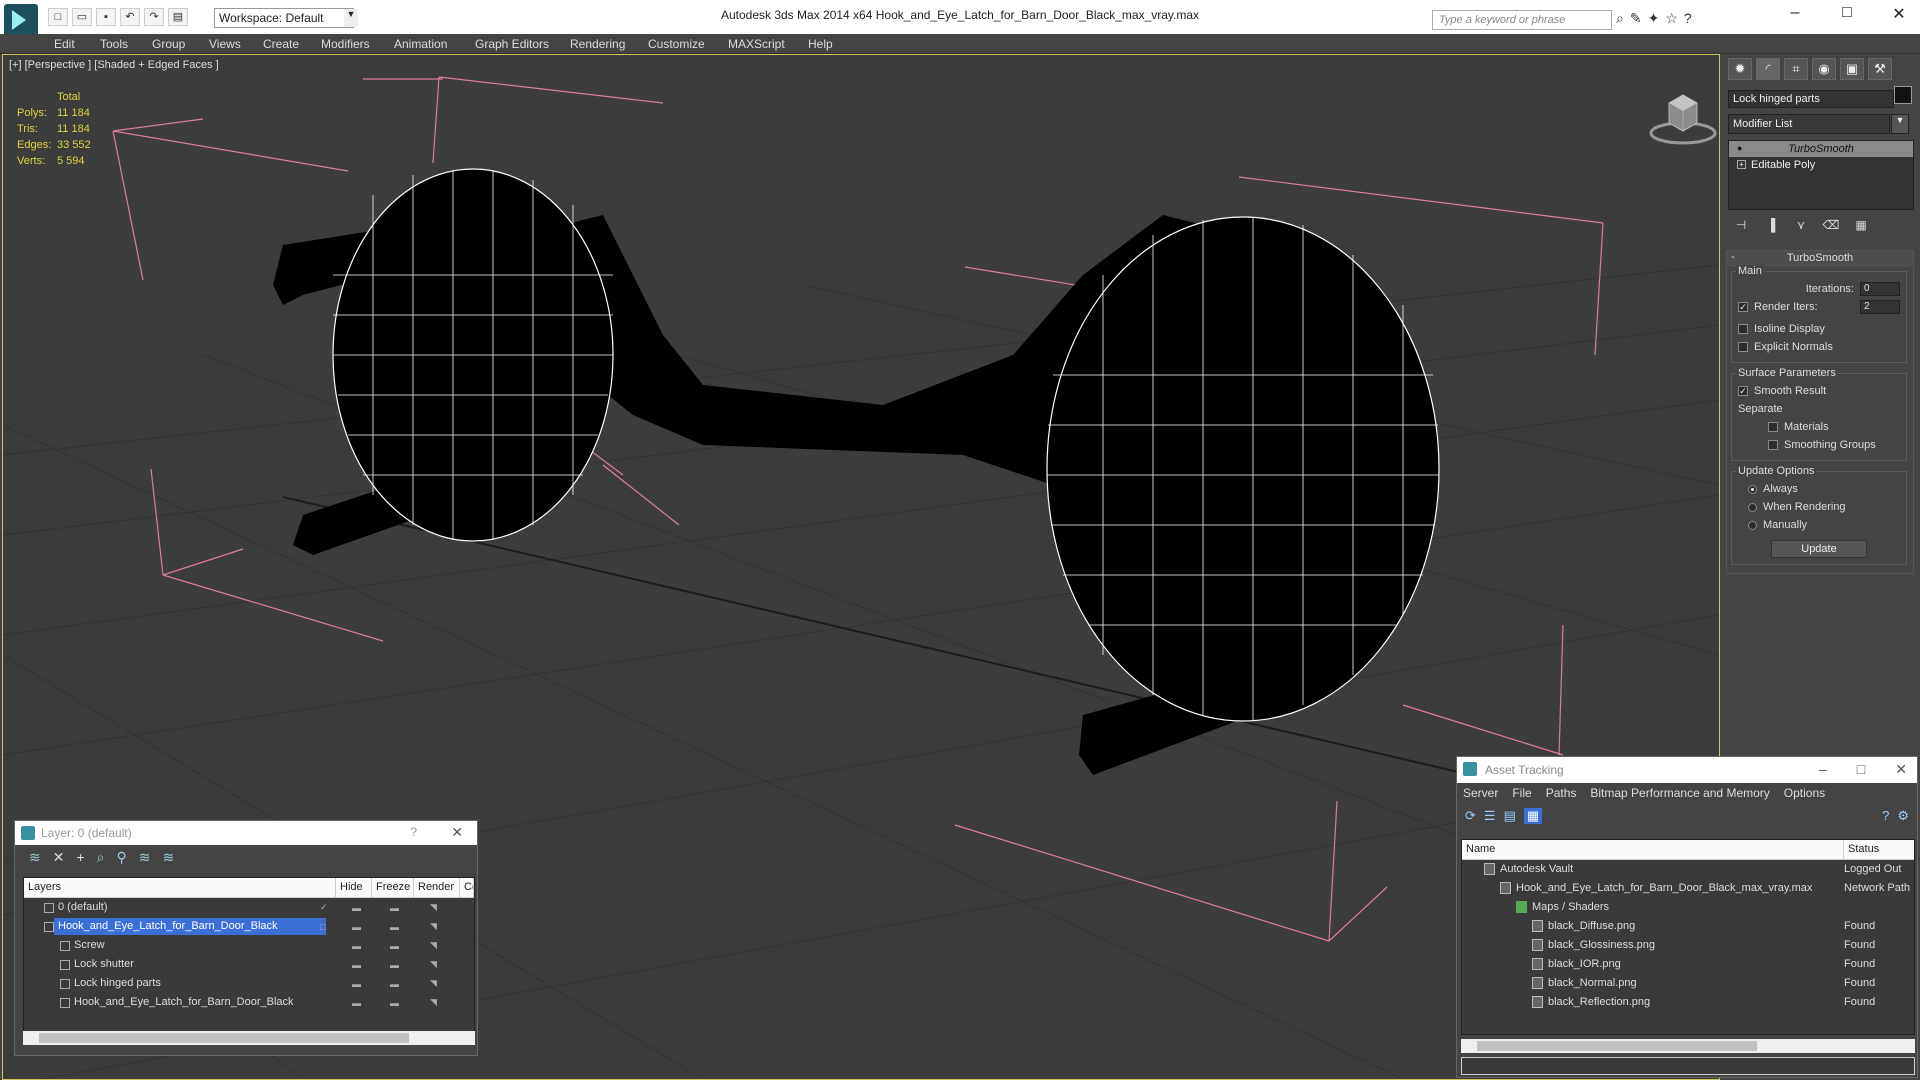 The image size is (1920, 1080). I want to click on explicit-normals-checkbox, so click(1743, 347).